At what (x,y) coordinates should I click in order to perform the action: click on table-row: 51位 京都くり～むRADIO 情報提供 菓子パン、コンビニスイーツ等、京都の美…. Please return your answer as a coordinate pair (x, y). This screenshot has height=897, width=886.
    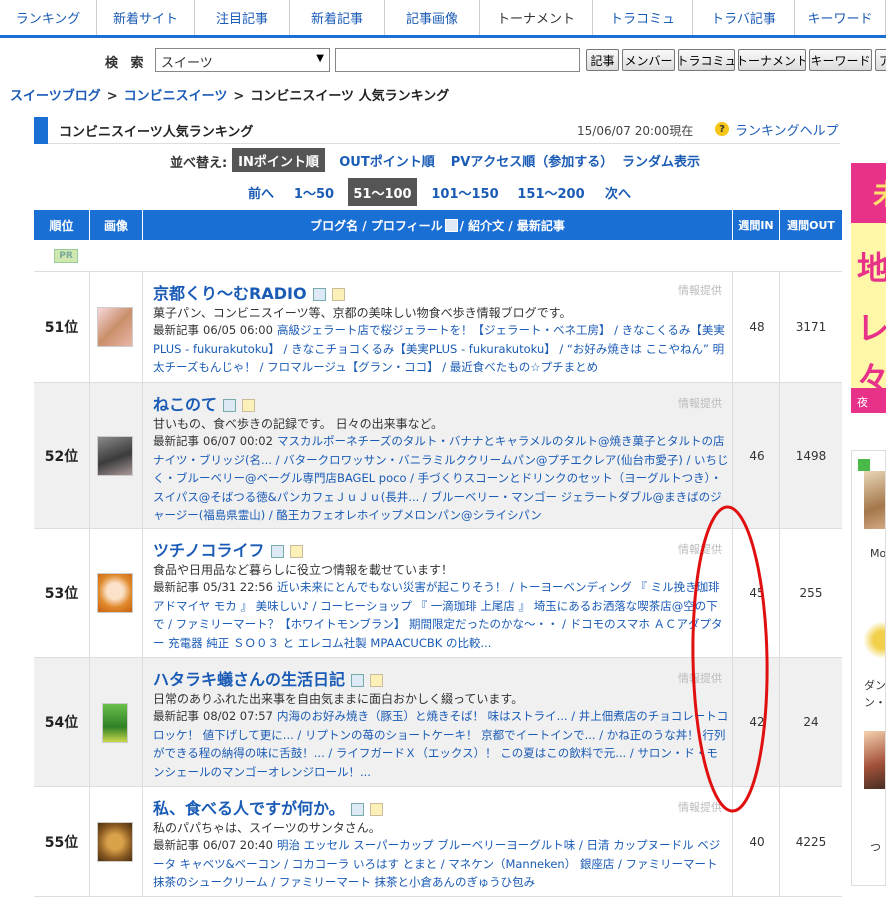
    Looking at the image, I should click on (438, 327).